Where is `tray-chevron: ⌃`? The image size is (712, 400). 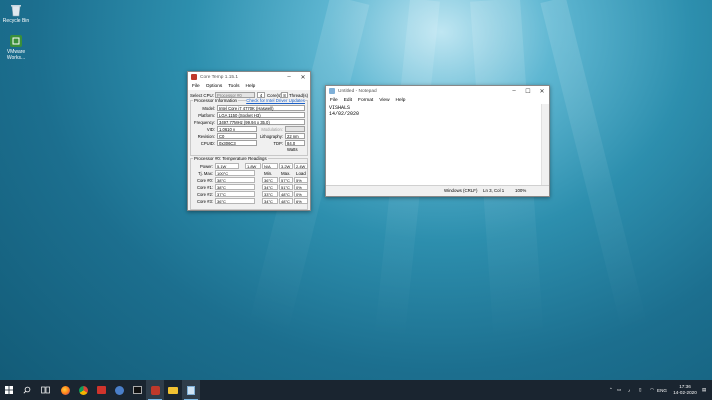 tray-chevron: ⌃ is located at coordinates (611, 390).